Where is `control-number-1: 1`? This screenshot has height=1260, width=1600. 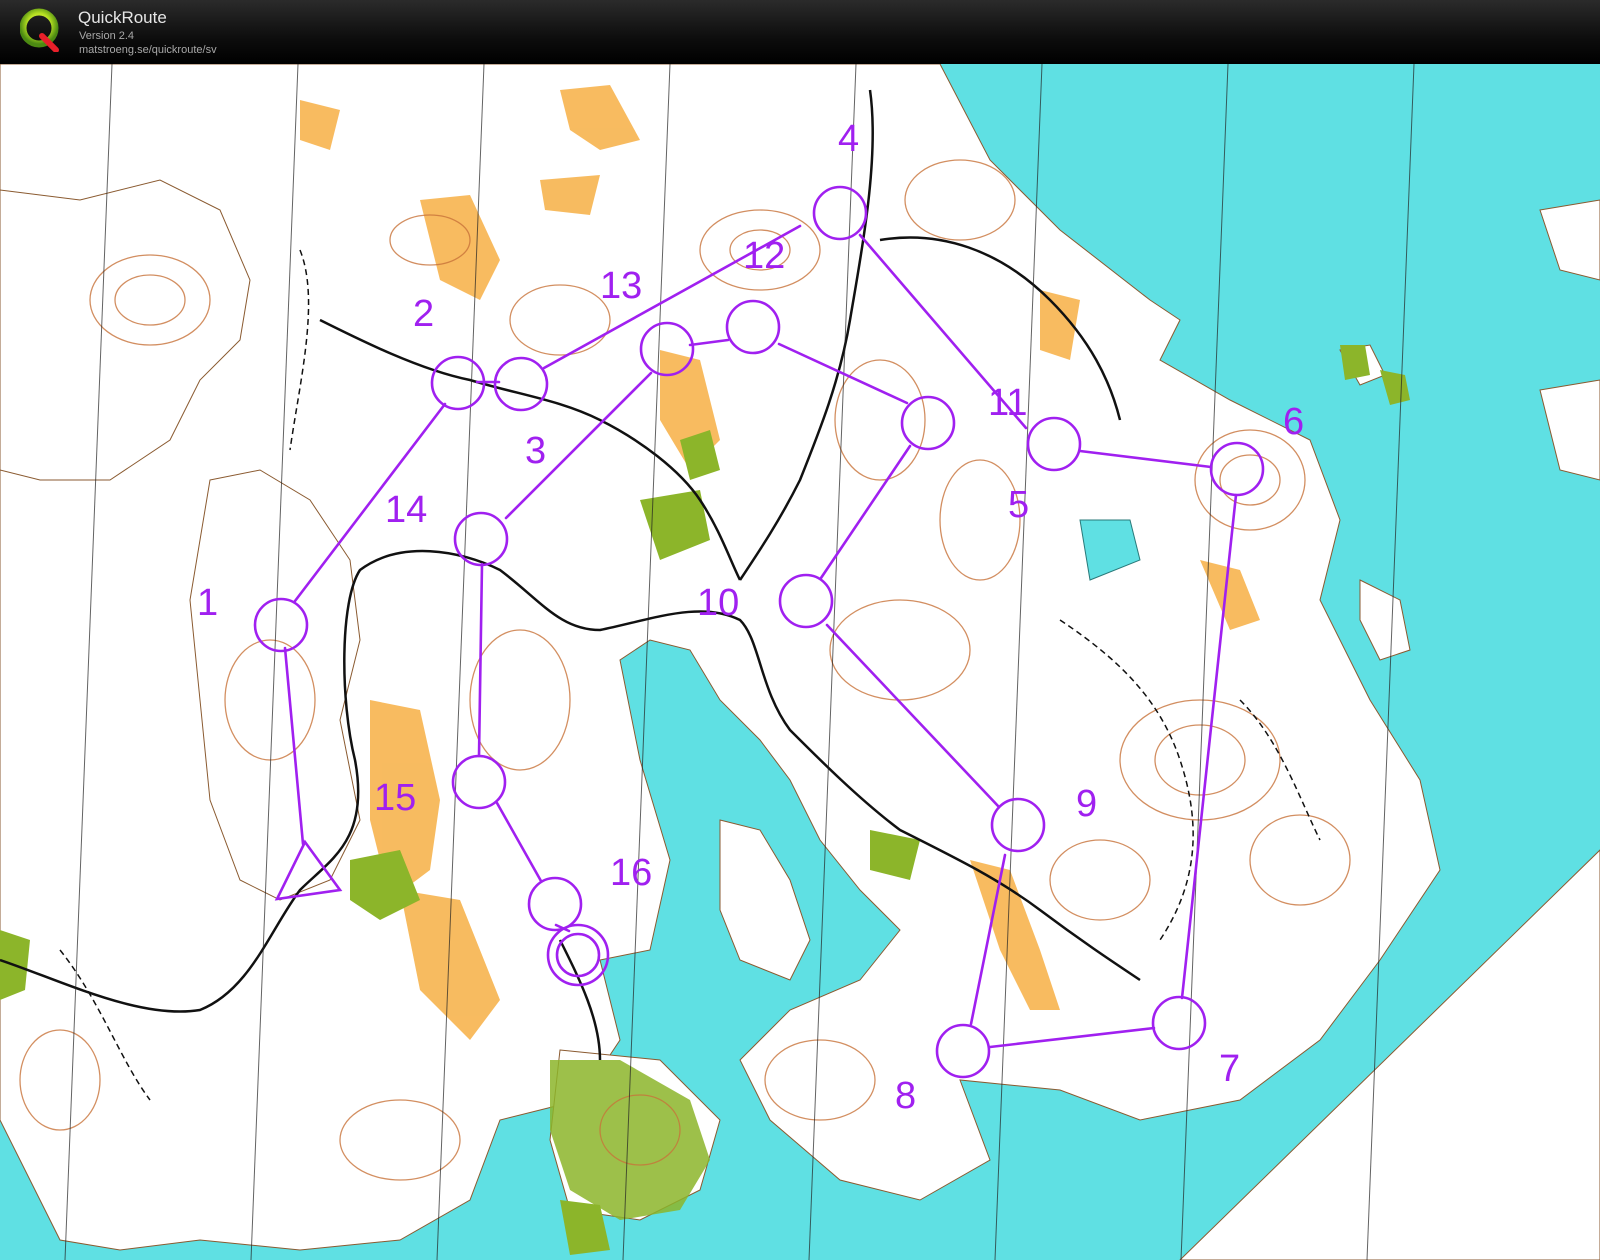
control-number-1: 1 is located at coordinates (207, 603).